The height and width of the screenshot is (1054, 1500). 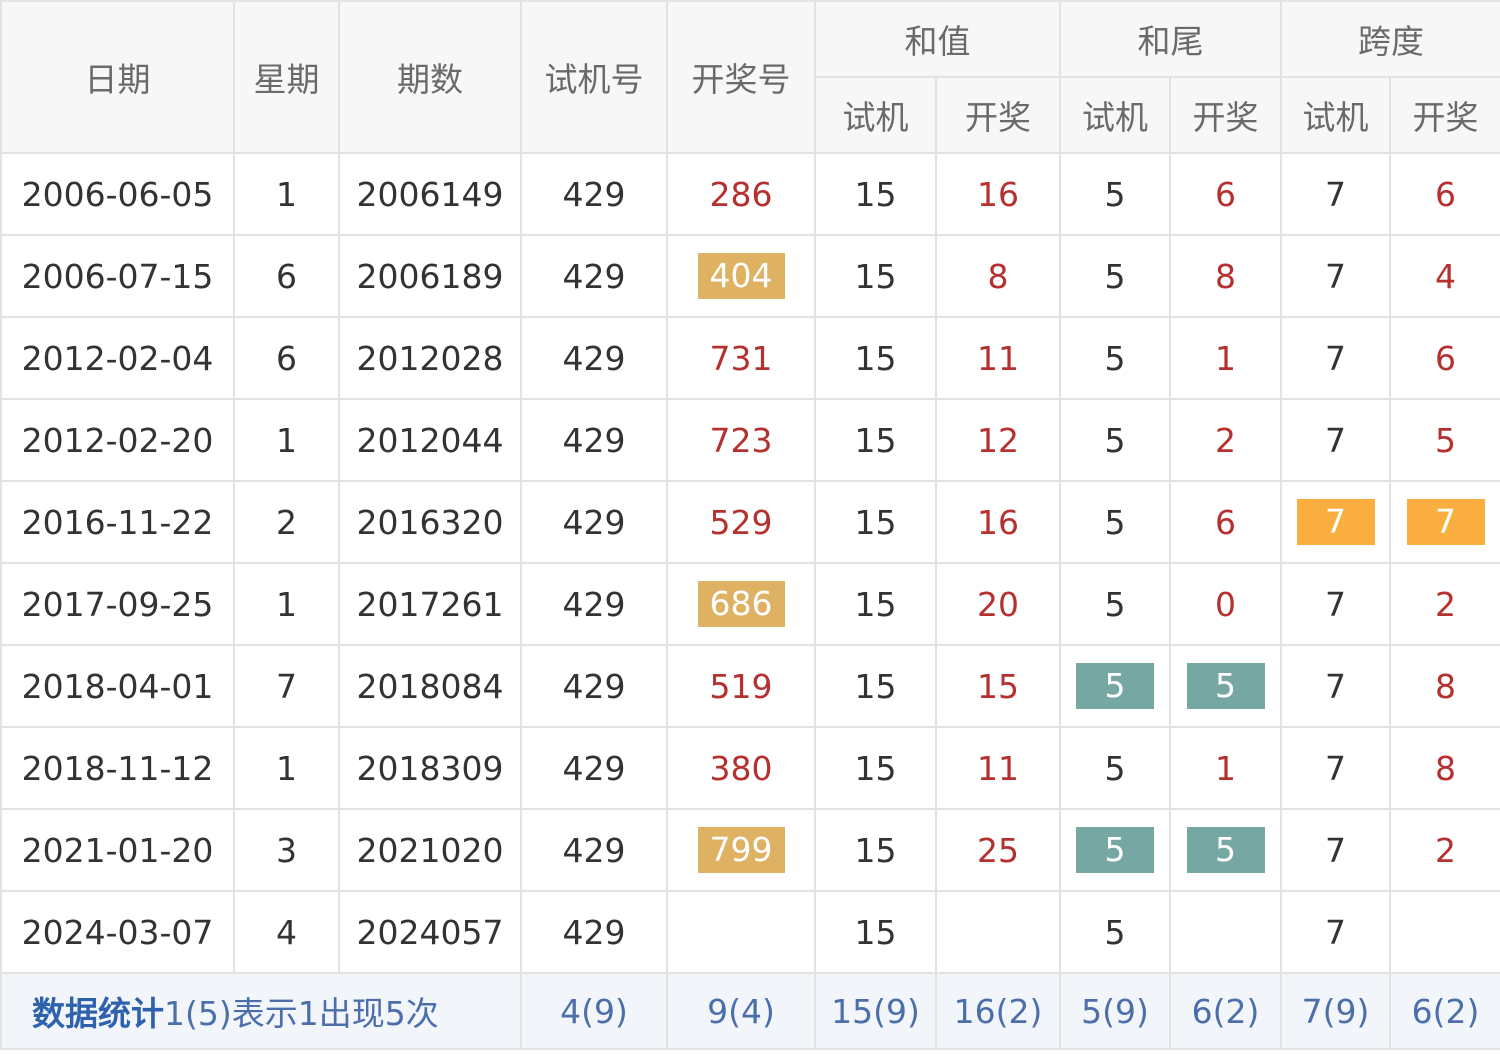 I want to click on cell-date: 2012-02-20, so click(x=117, y=440).